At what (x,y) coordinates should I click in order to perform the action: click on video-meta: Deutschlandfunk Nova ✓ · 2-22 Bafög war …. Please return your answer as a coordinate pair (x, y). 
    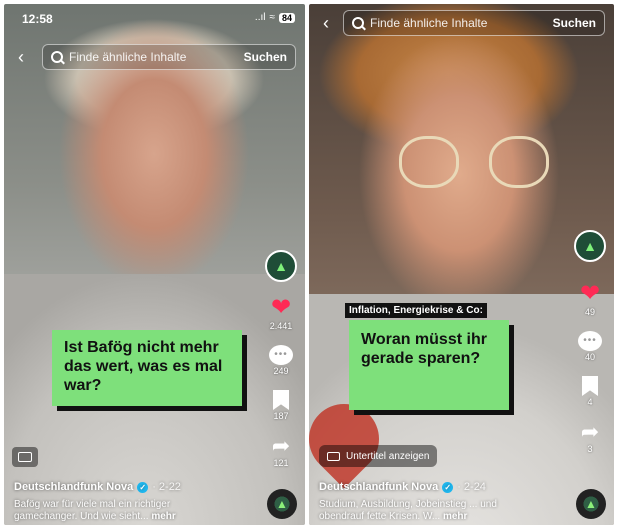
    Looking at the image, I should click on (124, 502).